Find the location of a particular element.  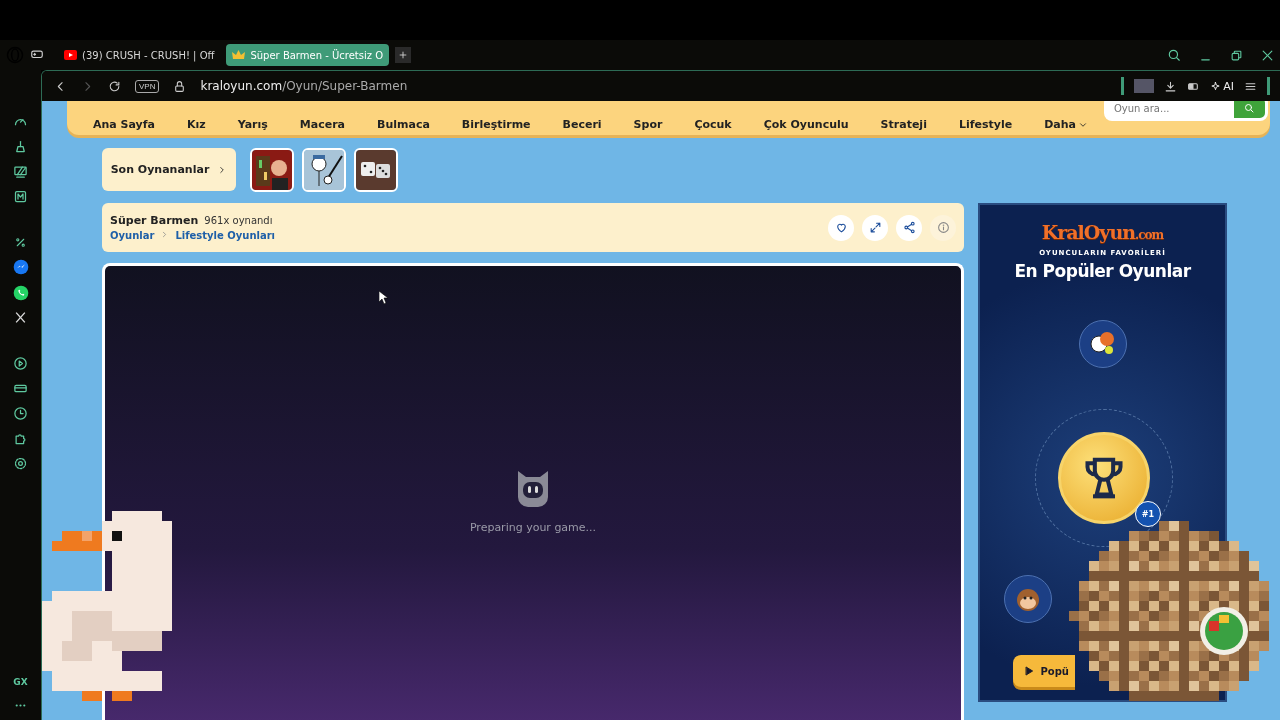

fullscreen-button is located at coordinates (875, 227).